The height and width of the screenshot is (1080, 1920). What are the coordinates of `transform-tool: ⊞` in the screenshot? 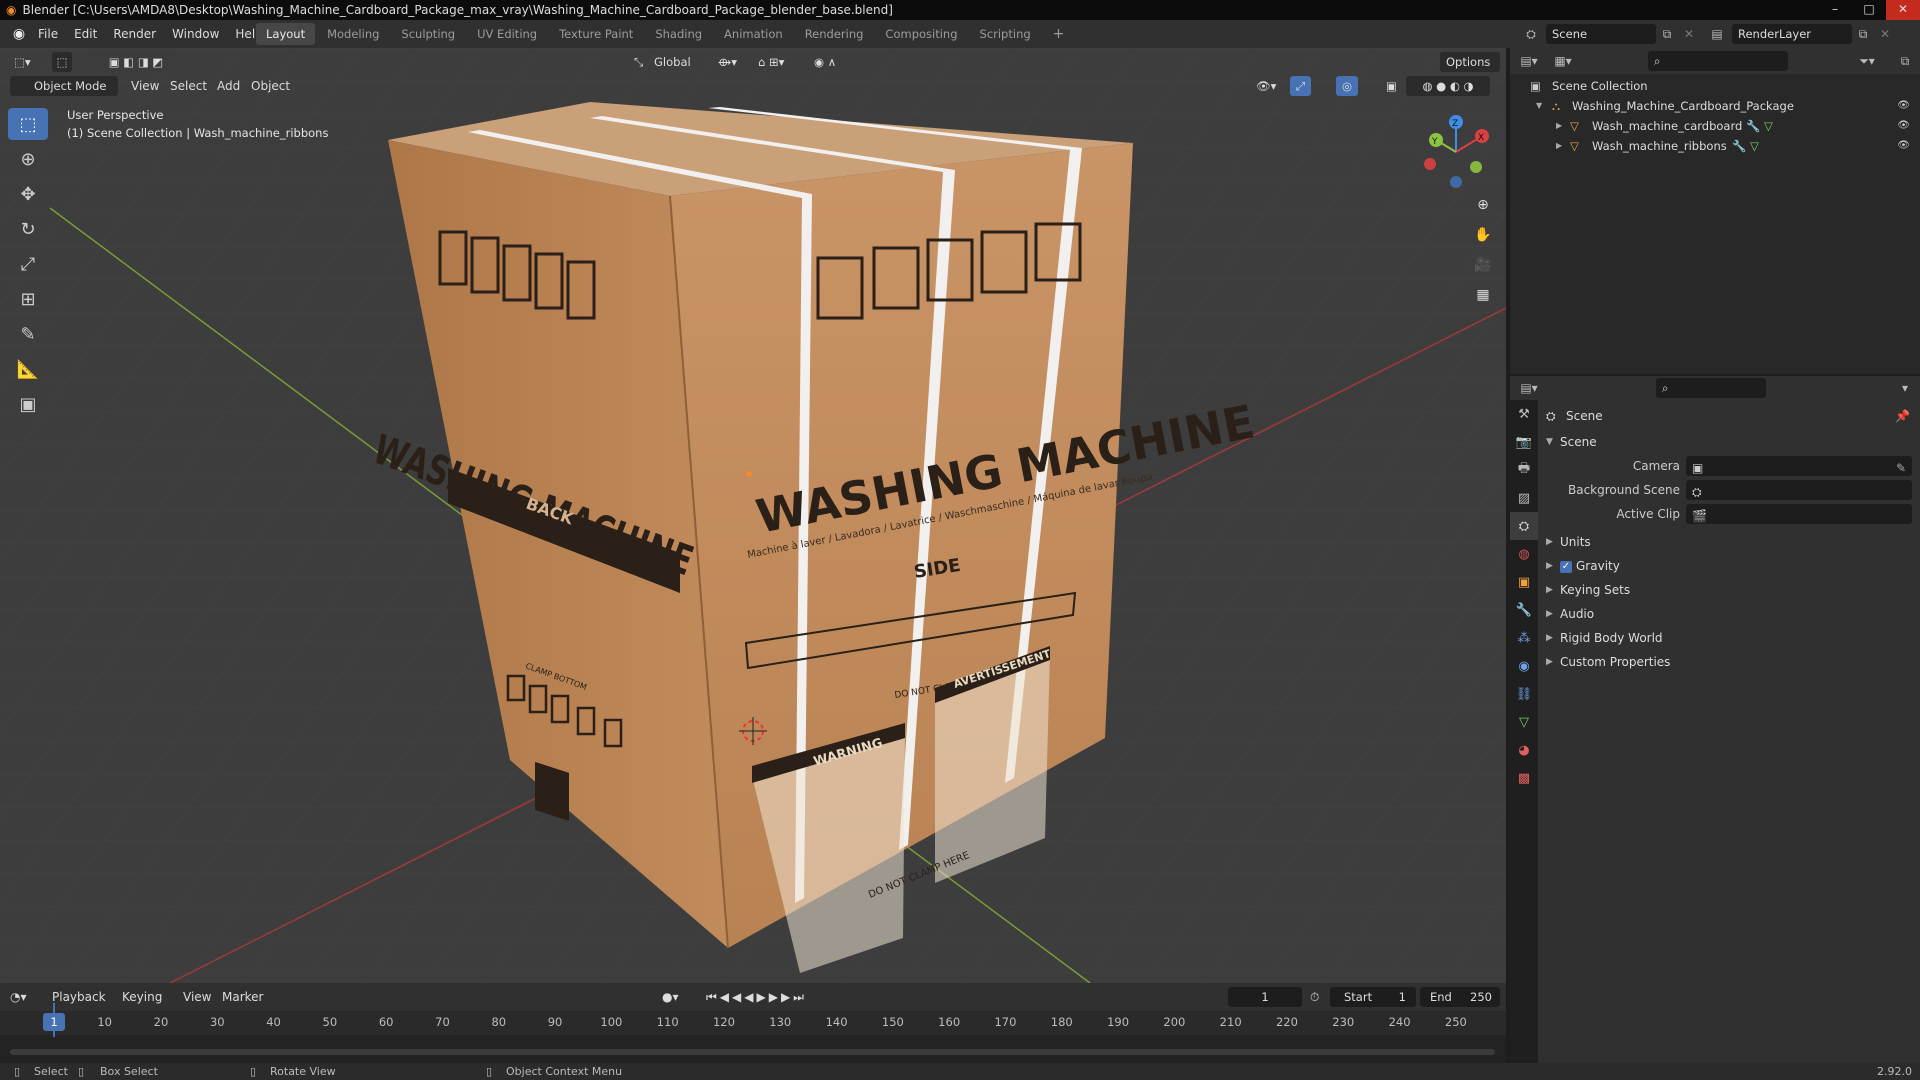 It's located at (28, 299).